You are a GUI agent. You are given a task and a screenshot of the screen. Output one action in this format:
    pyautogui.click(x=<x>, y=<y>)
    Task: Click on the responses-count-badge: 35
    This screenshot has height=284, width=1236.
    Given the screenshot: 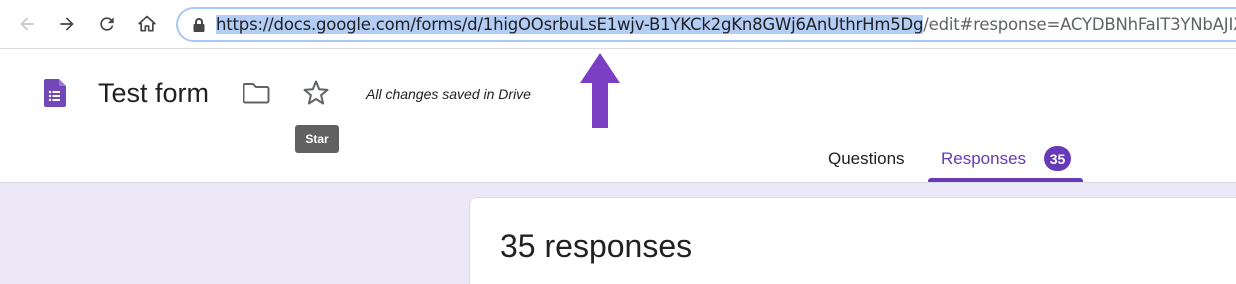 What is the action you would take?
    pyautogui.click(x=1057, y=158)
    